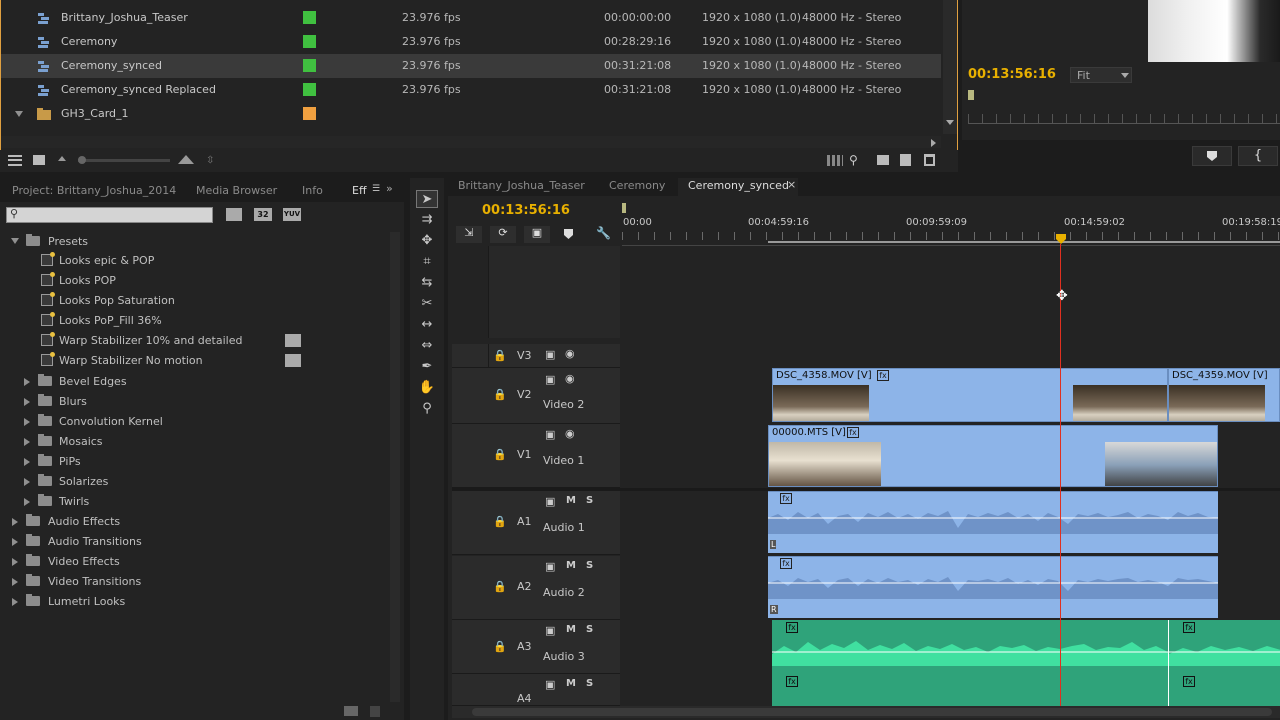 This screenshot has width=1280, height=720. Describe the element at coordinates (15, 160) in the screenshot. I see `list-view-icon` at that location.